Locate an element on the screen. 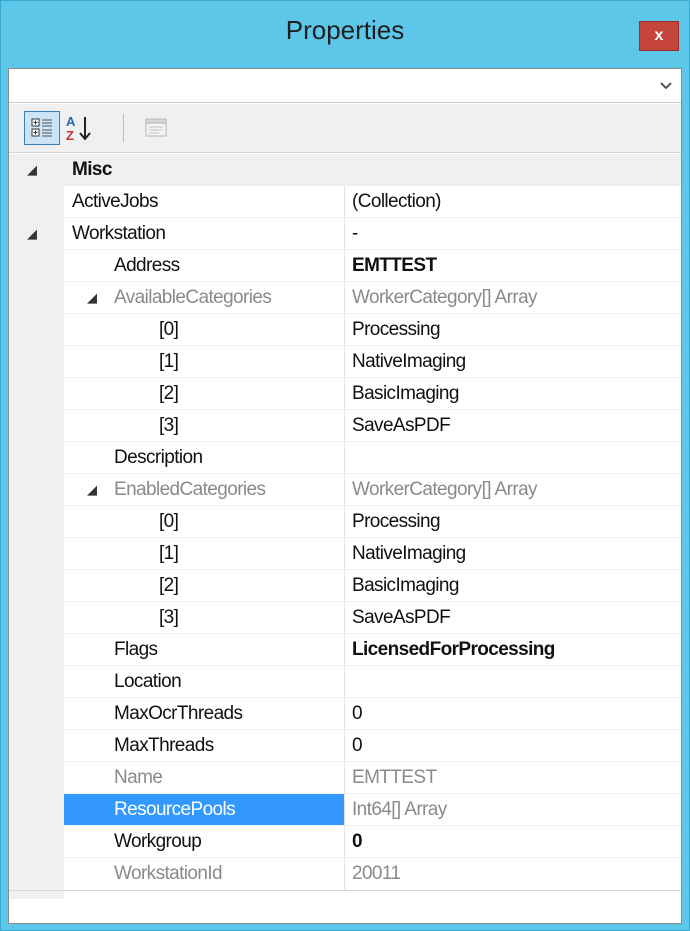  property-row: Description is located at coordinates (345, 458).